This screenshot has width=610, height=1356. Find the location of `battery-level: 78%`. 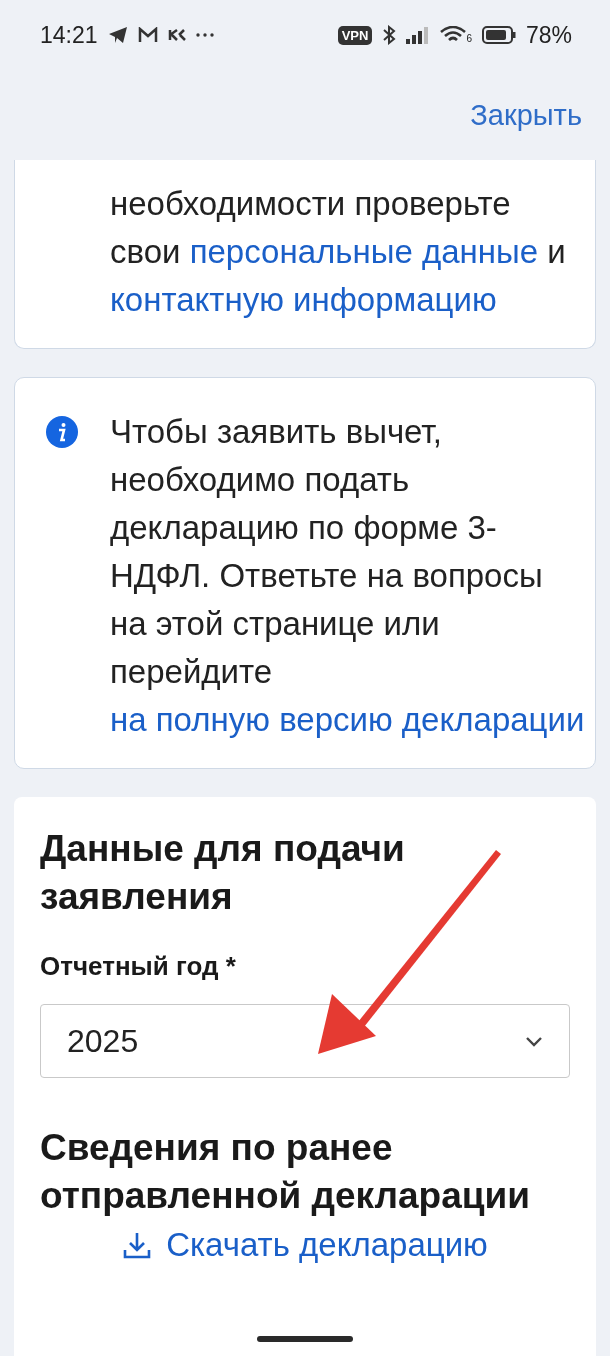

battery-level: 78% is located at coordinates (548, 35).